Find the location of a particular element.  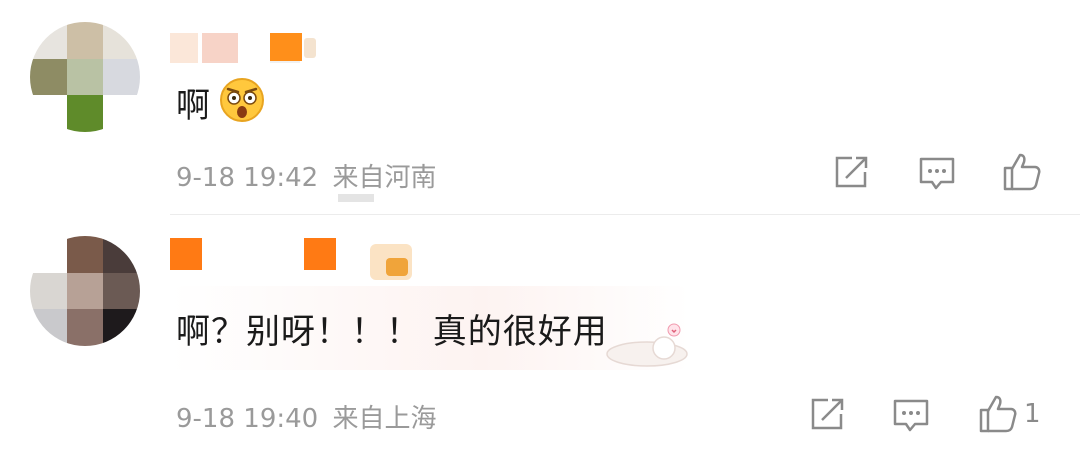

comment-location: 来自河南 is located at coordinates (384, 178).